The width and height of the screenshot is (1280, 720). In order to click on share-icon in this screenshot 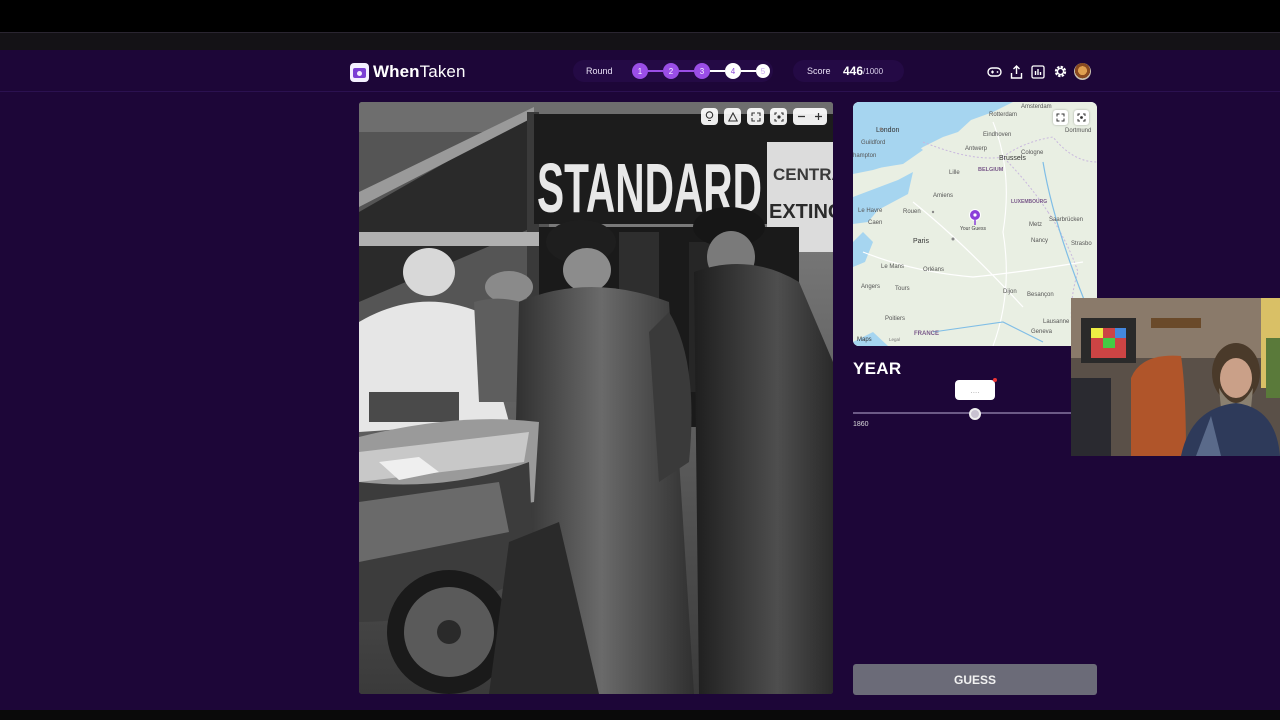, I will do `click(1016, 72)`.